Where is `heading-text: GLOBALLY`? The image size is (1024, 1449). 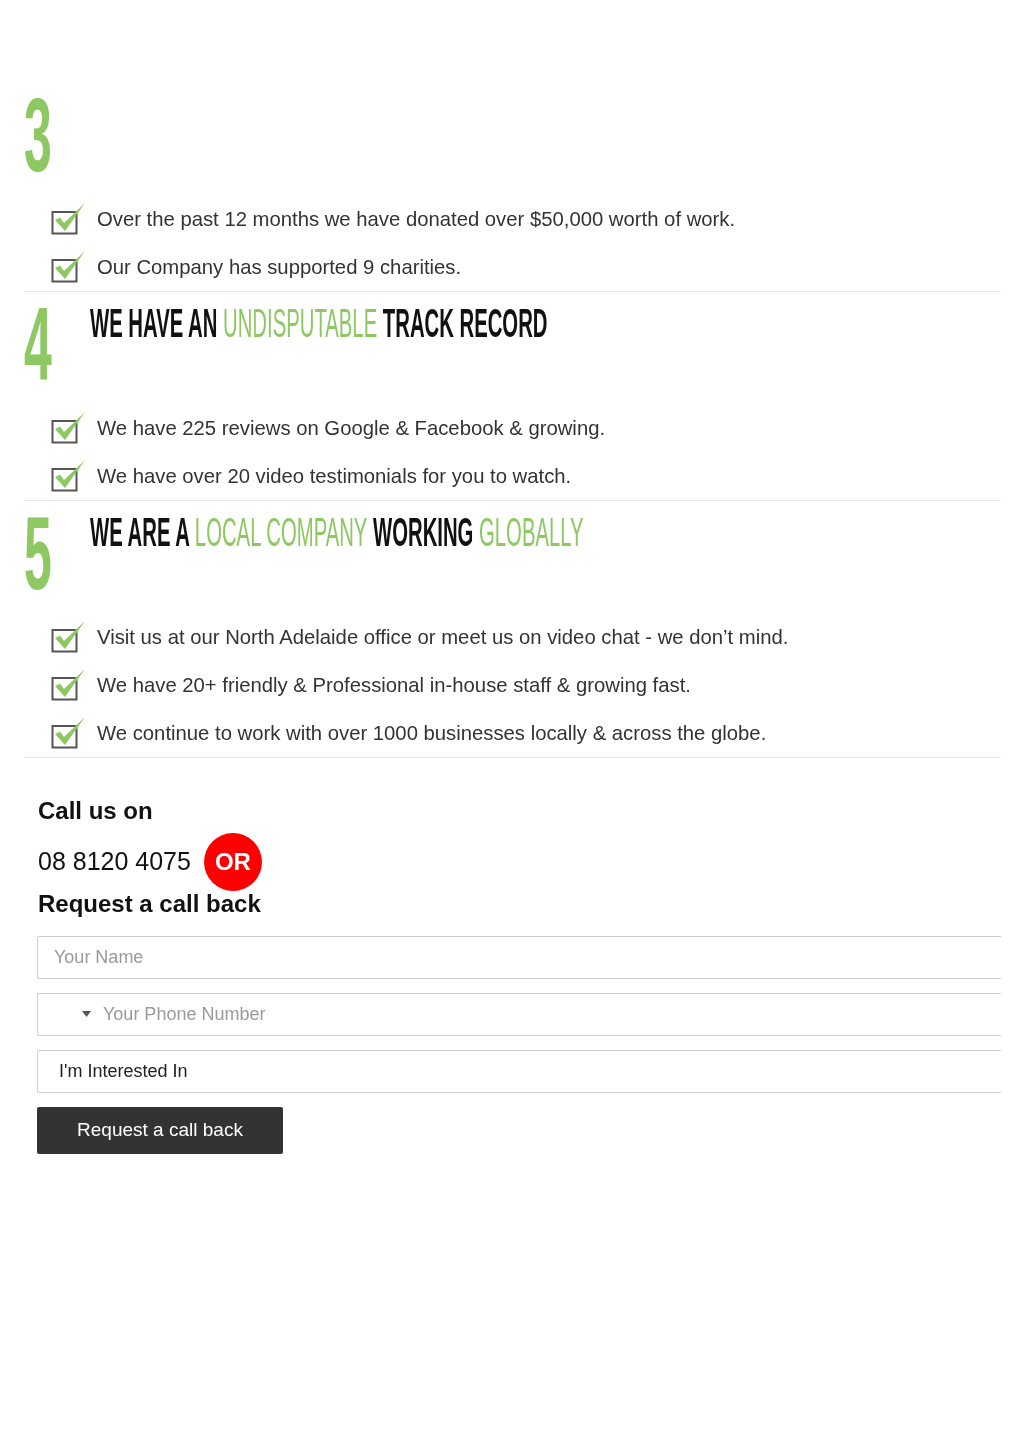 heading-text: GLOBALLY is located at coordinates (531, 532).